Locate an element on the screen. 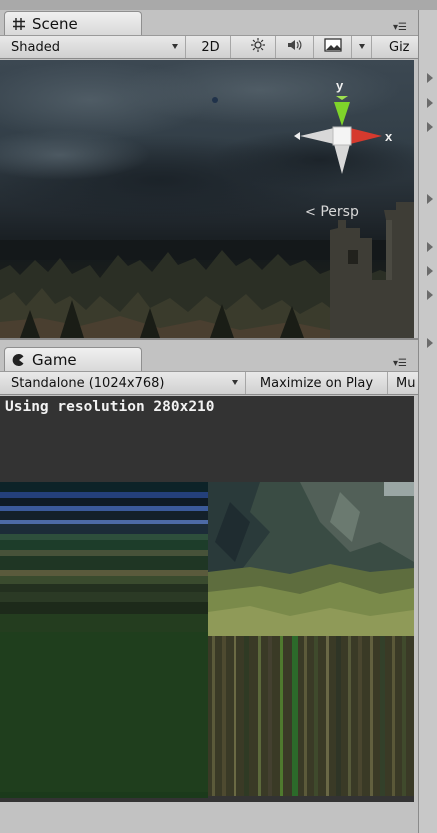 The image size is (437, 833). effects-dropdown is located at coordinates (362, 47).